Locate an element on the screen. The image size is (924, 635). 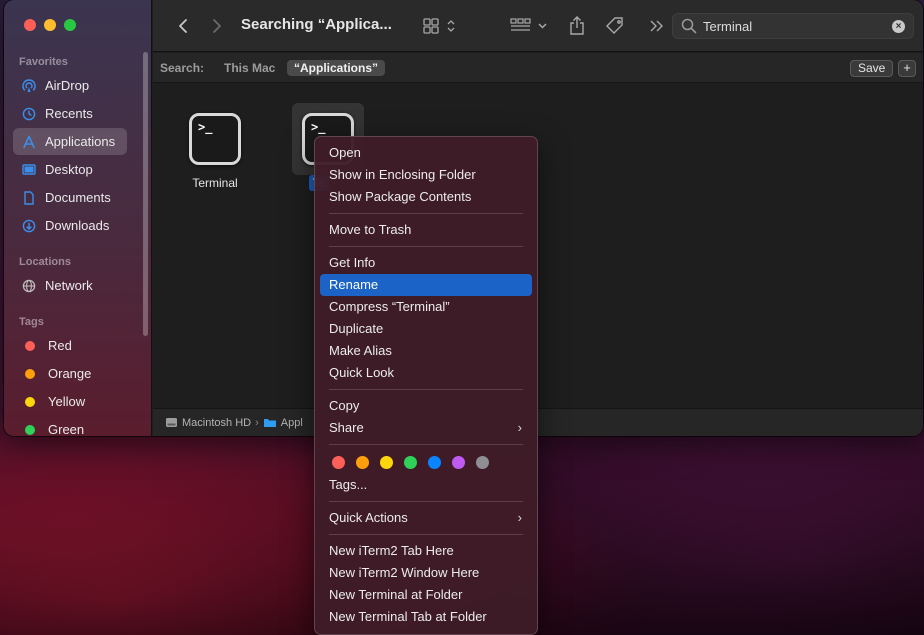
sidebar-item-documents: Documents is located at coordinates (70, 197).